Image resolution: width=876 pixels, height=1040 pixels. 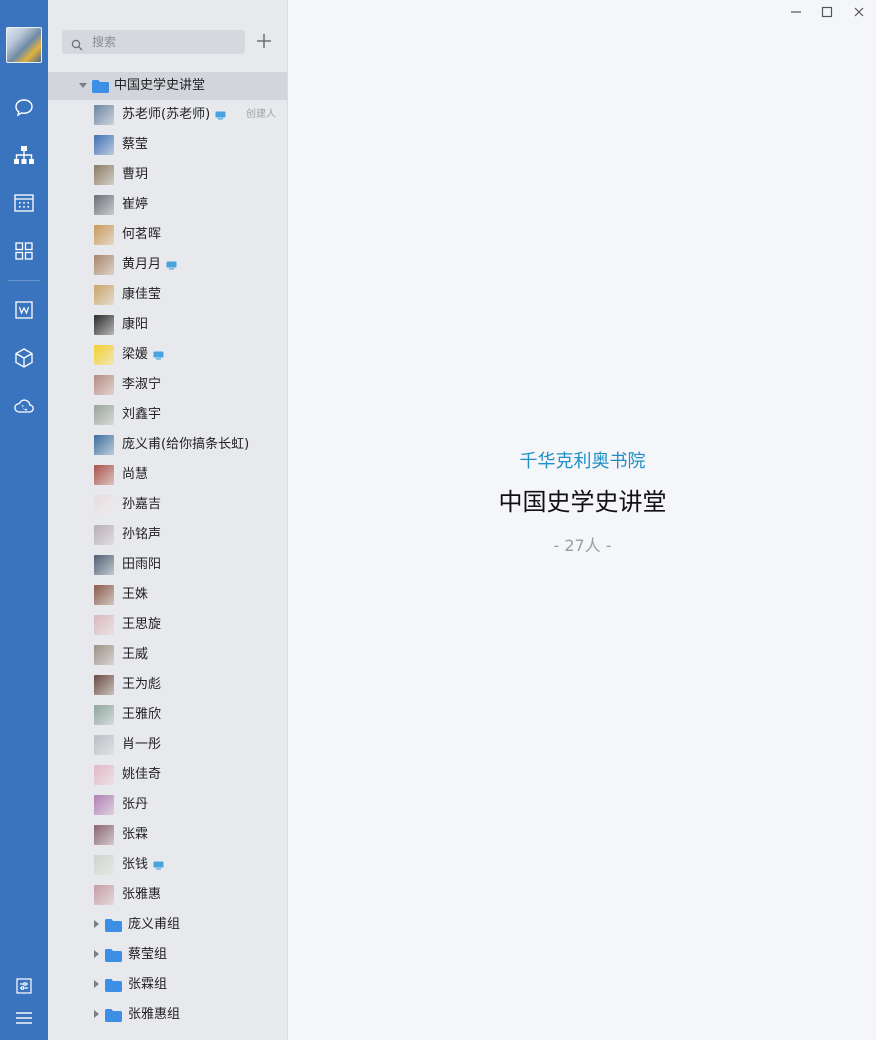 I want to click on close-icon, so click(x=859, y=12).